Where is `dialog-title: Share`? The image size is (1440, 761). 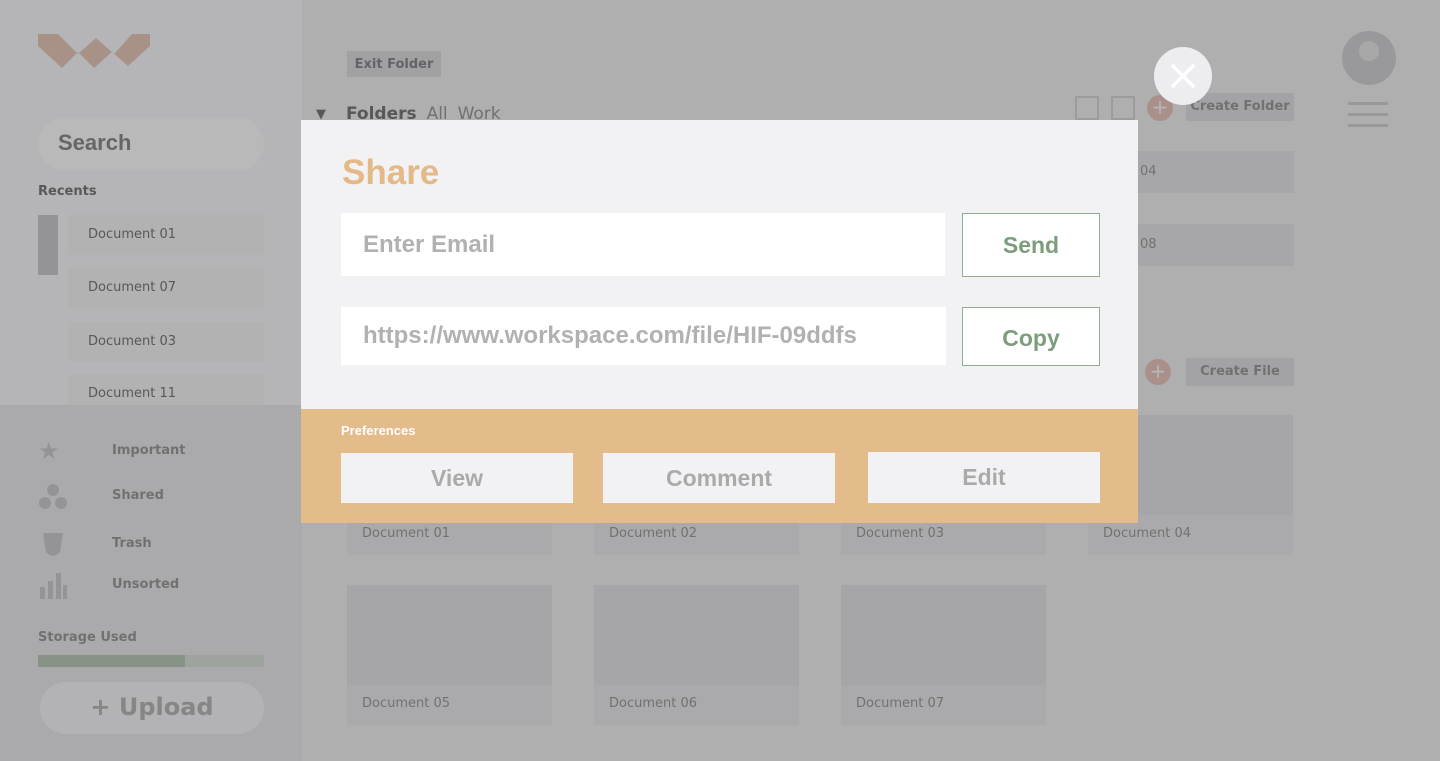 dialog-title: Share is located at coordinates (391, 172).